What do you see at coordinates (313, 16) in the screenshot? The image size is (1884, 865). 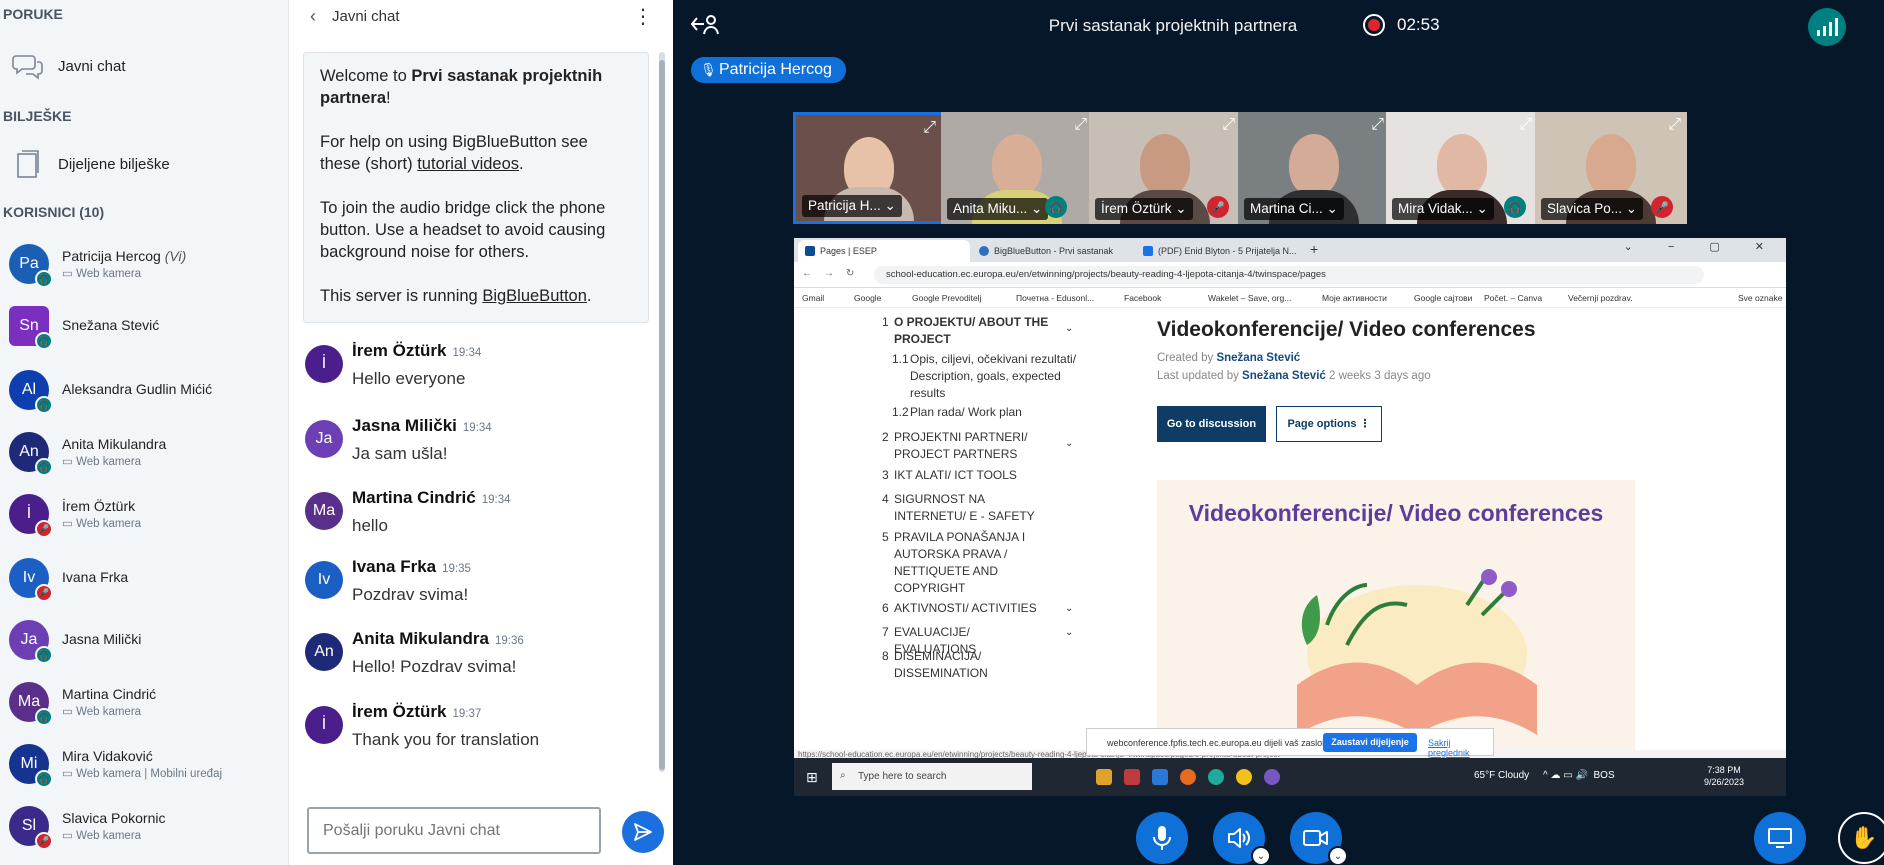 I see `chevron-left-icon: ‹` at bounding box center [313, 16].